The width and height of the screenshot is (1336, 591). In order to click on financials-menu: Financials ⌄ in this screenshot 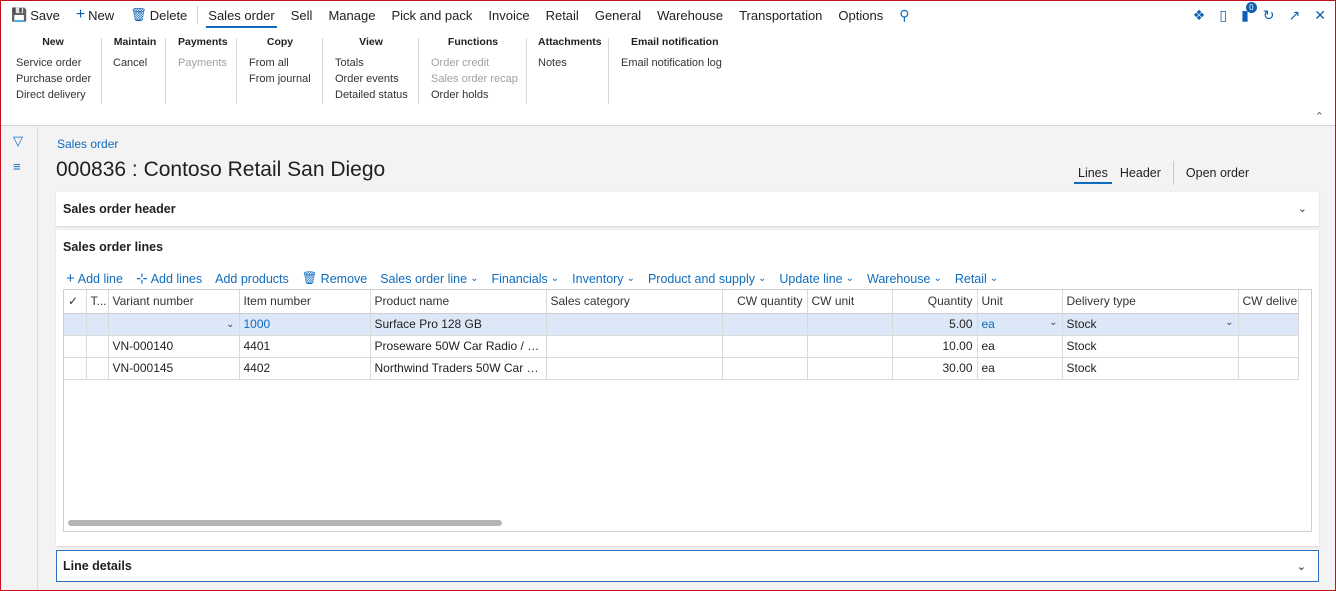, I will do `click(525, 279)`.